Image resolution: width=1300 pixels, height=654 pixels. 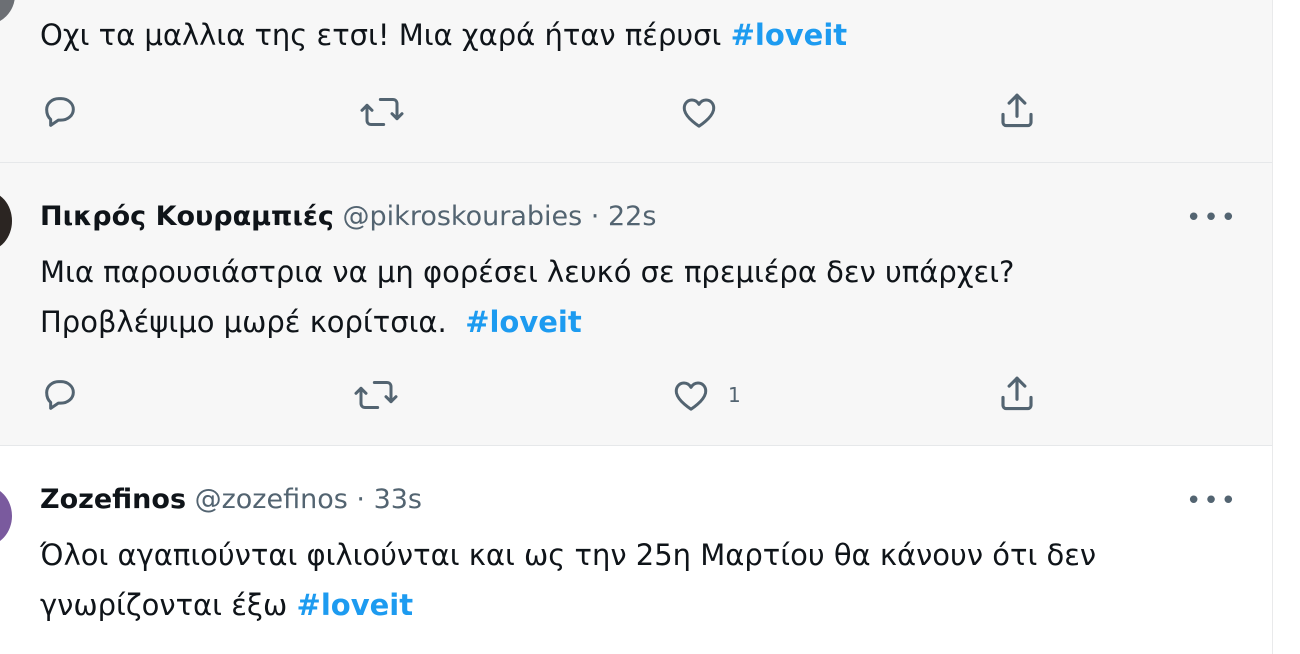 What do you see at coordinates (632, 216) in the screenshot?
I see `timestamp: 22s` at bounding box center [632, 216].